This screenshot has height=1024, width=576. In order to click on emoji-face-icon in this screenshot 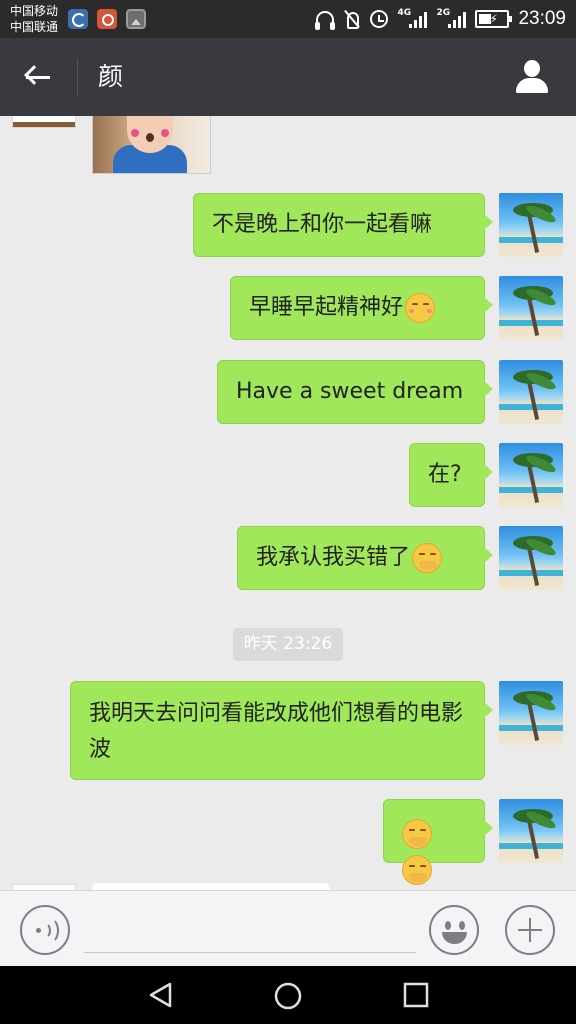, I will do `click(448, 925)`.